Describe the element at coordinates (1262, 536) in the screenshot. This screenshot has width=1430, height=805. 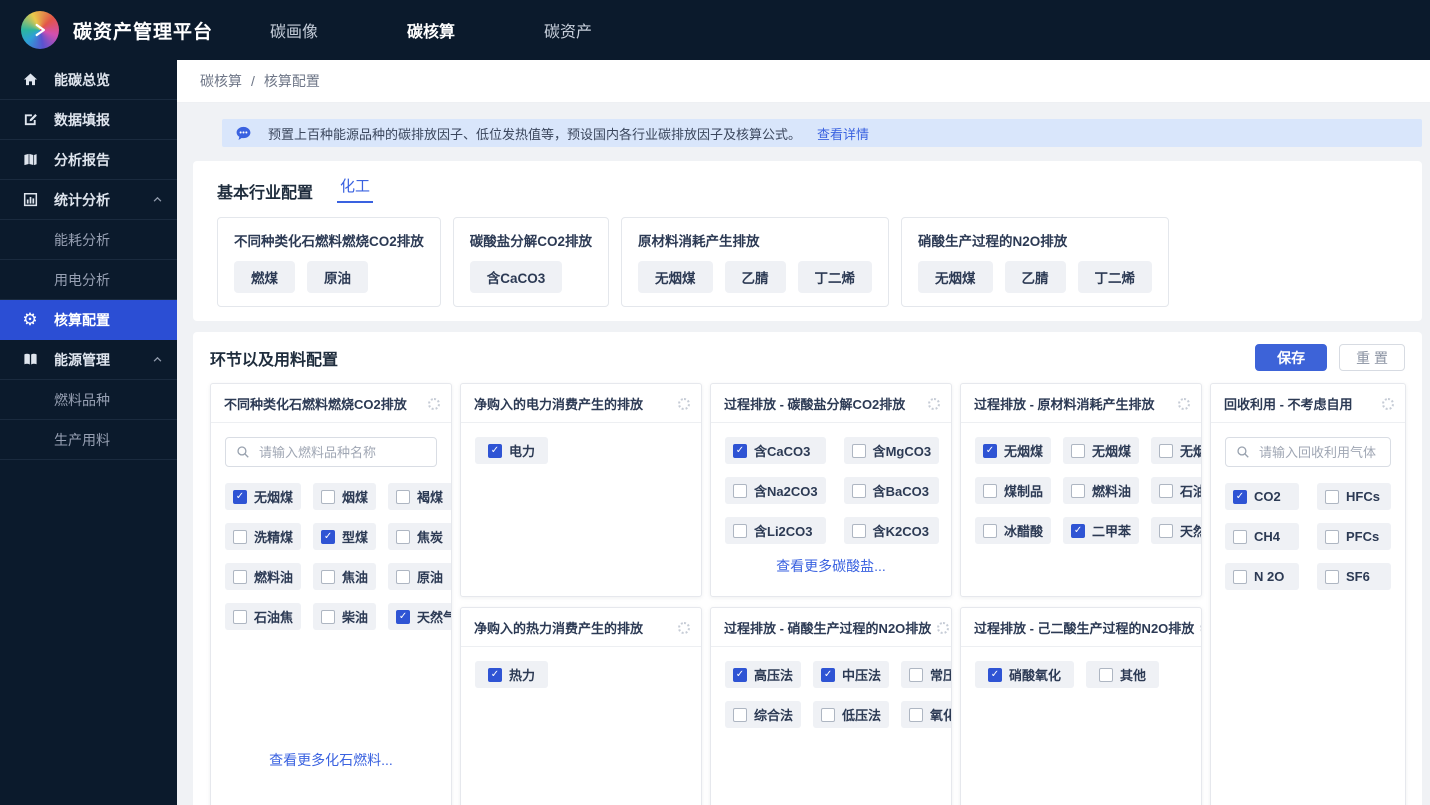
I see `option-CH4: CH4` at that location.